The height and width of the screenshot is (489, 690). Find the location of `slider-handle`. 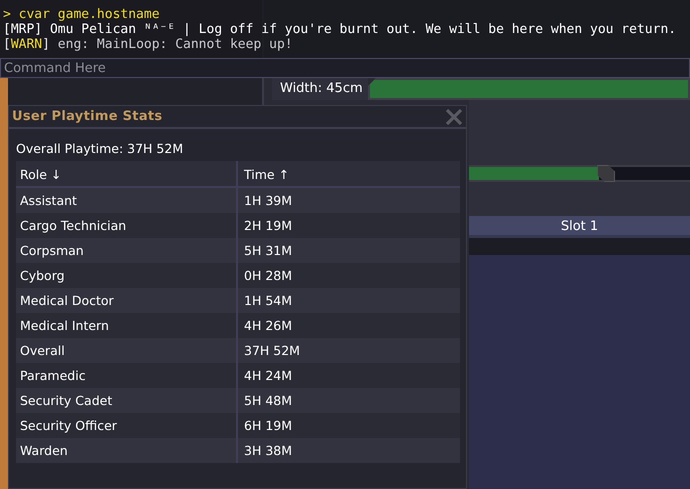

slider-handle is located at coordinates (606, 173).